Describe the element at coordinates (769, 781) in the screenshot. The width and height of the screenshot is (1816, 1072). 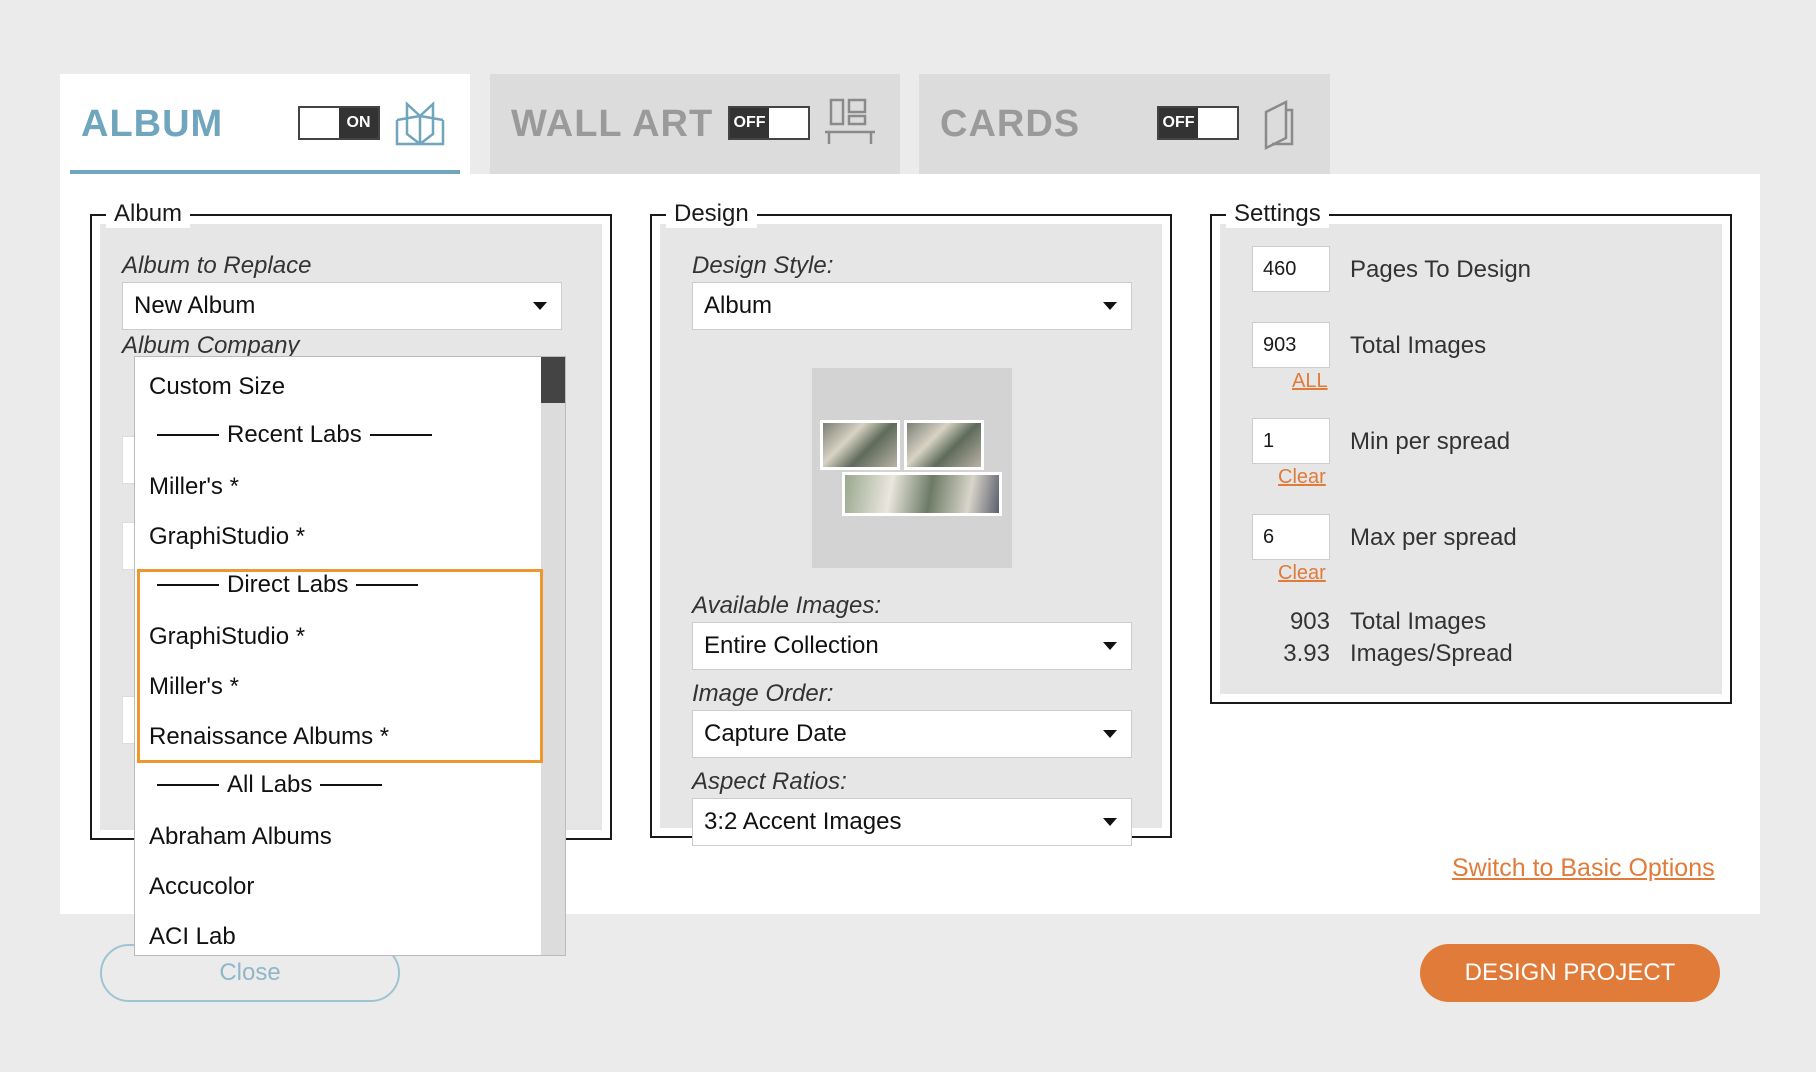
I see `aspect-ratios-label: Aspect Ratios:` at that location.